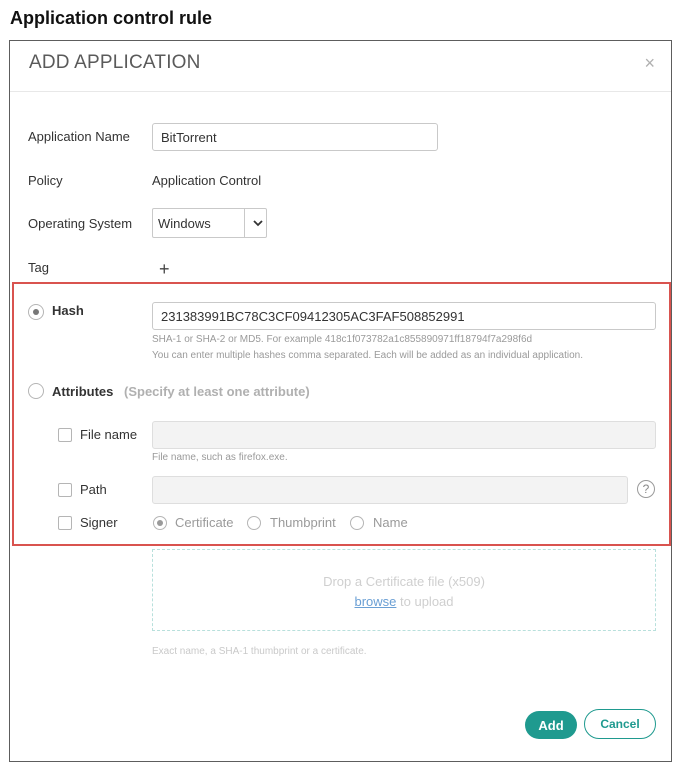  What do you see at coordinates (79, 136) in the screenshot?
I see `app-name-label: Application Name` at bounding box center [79, 136].